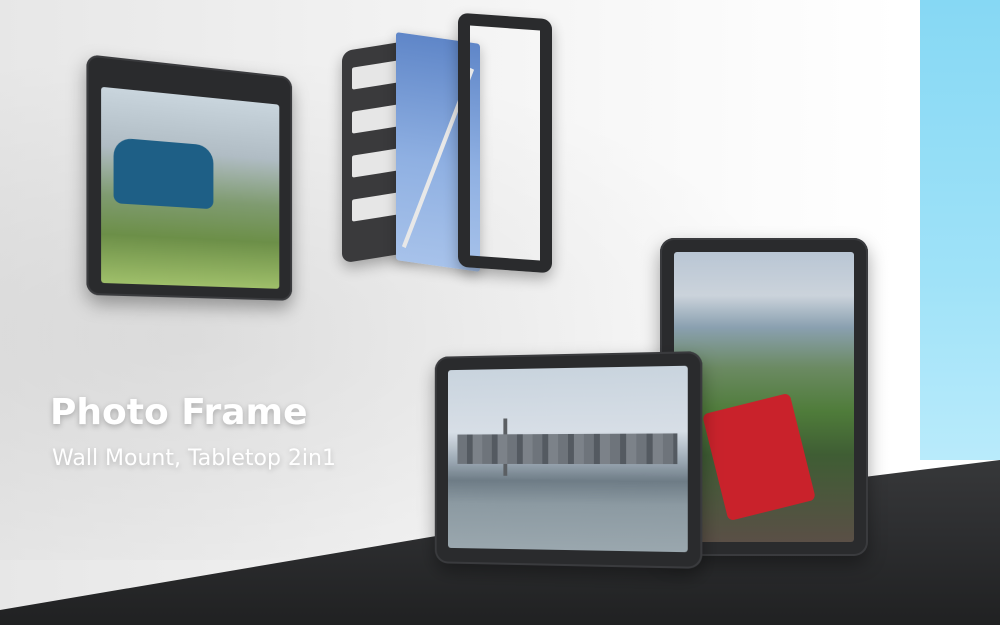 Image resolution: width=1000 pixels, height=625 pixels. I want to click on classic-car, so click(163, 173).